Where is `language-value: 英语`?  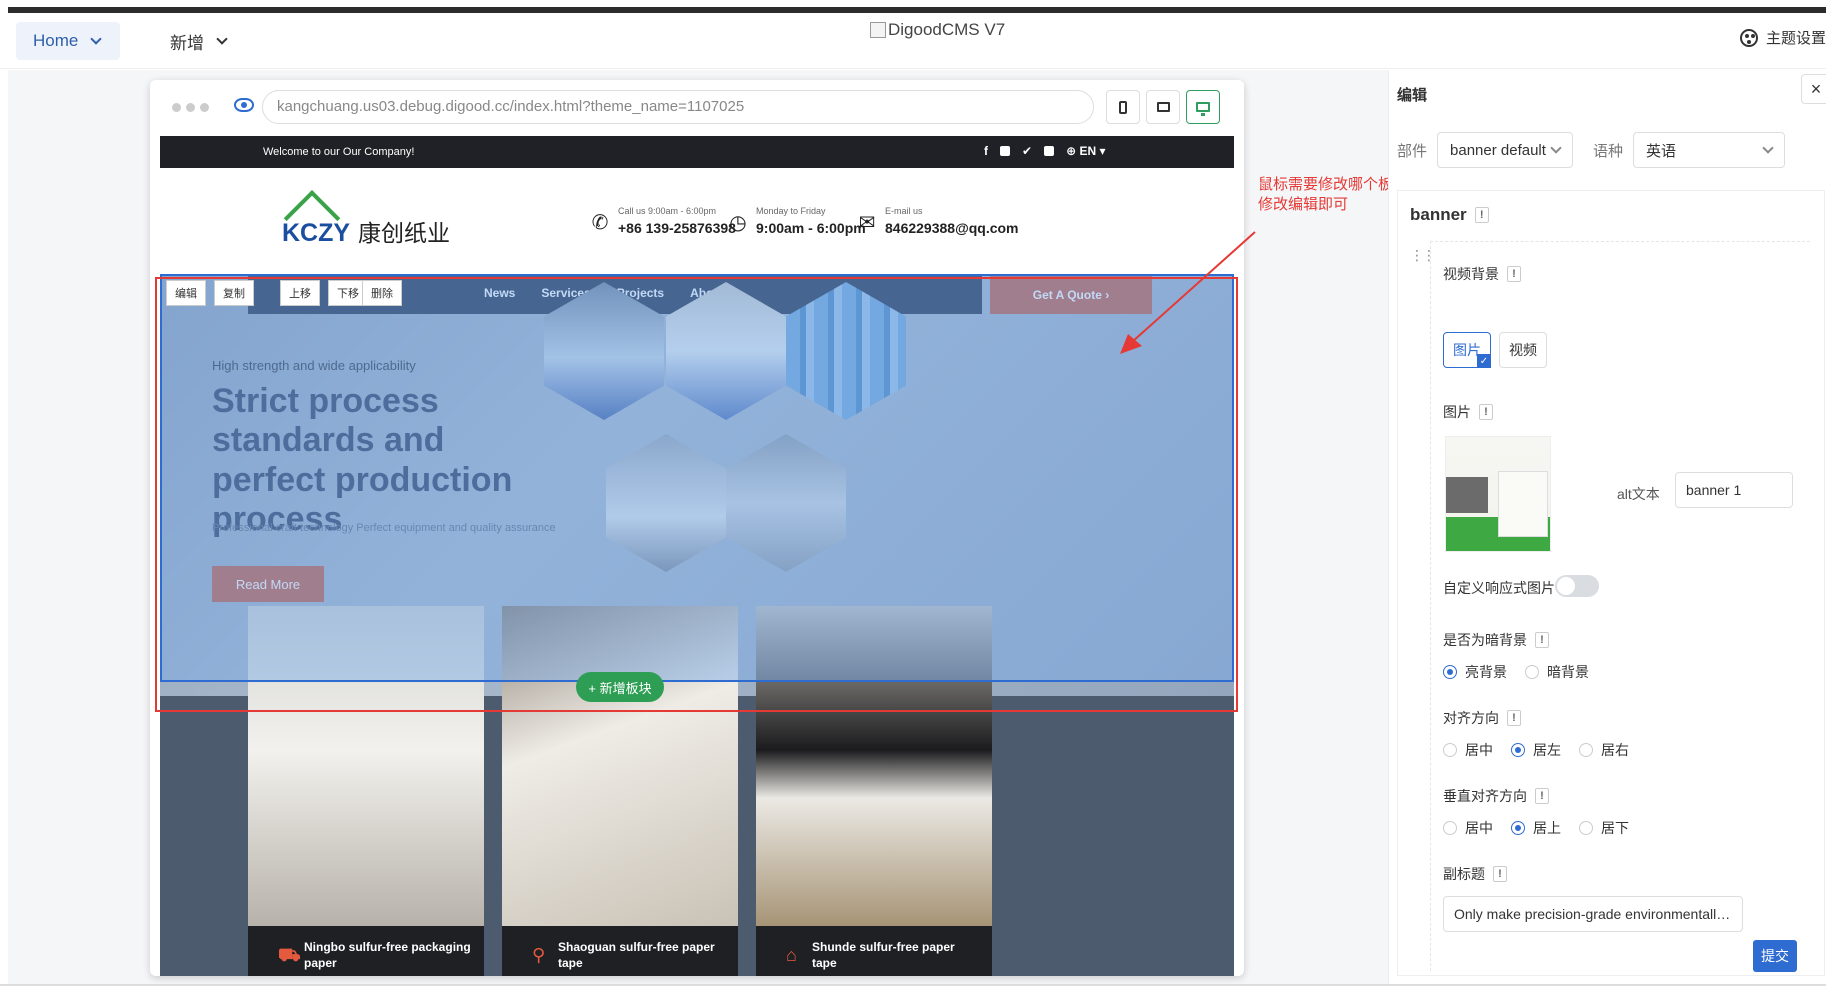 language-value: 英语 is located at coordinates (1661, 151).